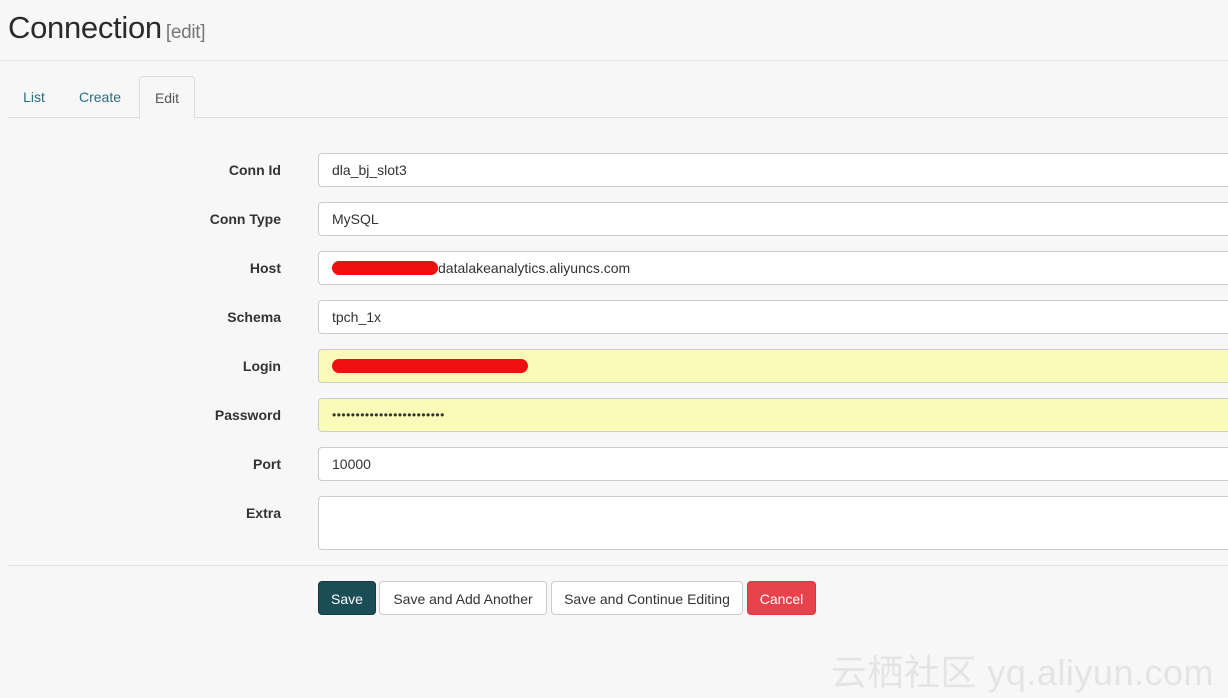 The image size is (1228, 698). What do you see at coordinates (265, 268) in the screenshot?
I see `host-label: Host` at bounding box center [265, 268].